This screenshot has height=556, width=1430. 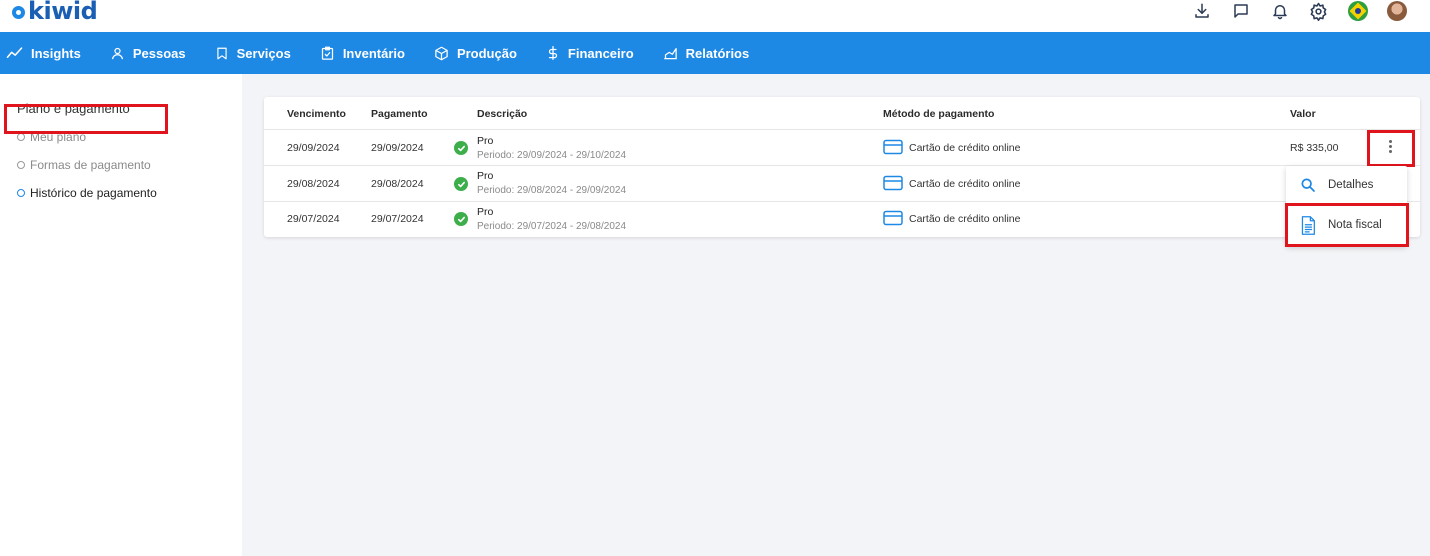 What do you see at coordinates (670, 54) in the screenshot?
I see `chart-icon` at bounding box center [670, 54].